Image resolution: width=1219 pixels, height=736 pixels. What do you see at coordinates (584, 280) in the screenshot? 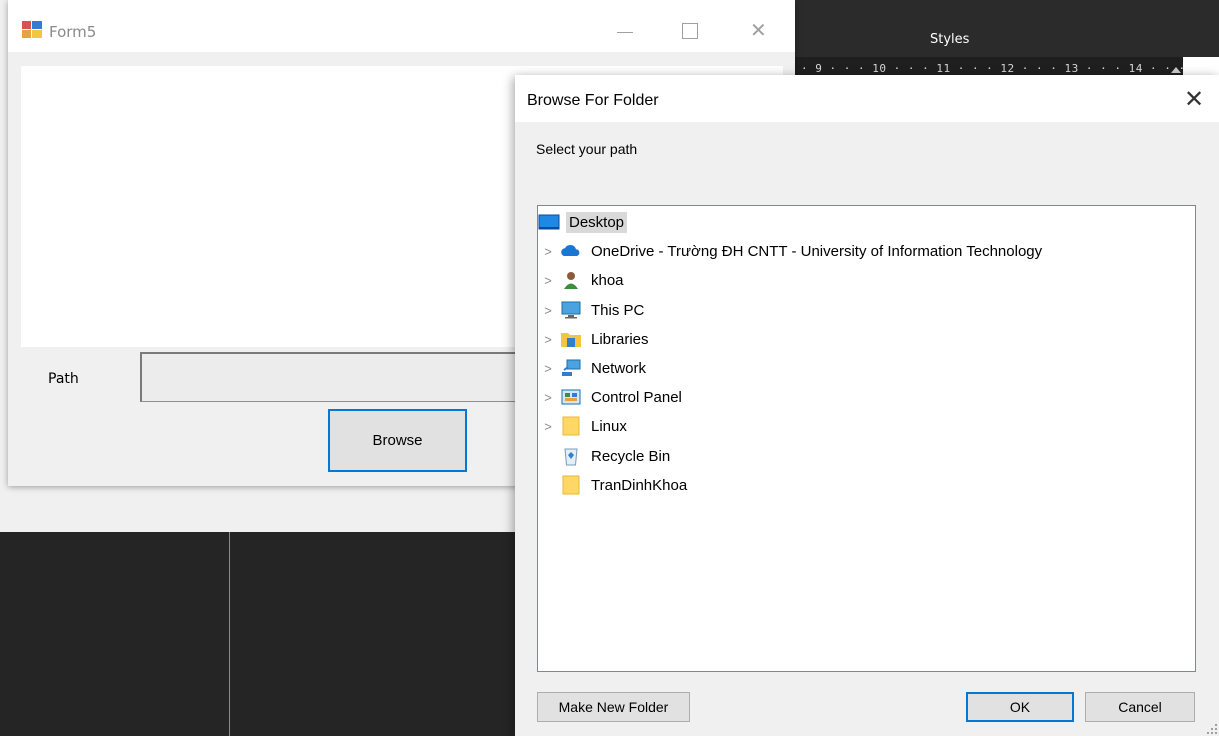
I see `tree-item-khoa: > khoa` at bounding box center [584, 280].